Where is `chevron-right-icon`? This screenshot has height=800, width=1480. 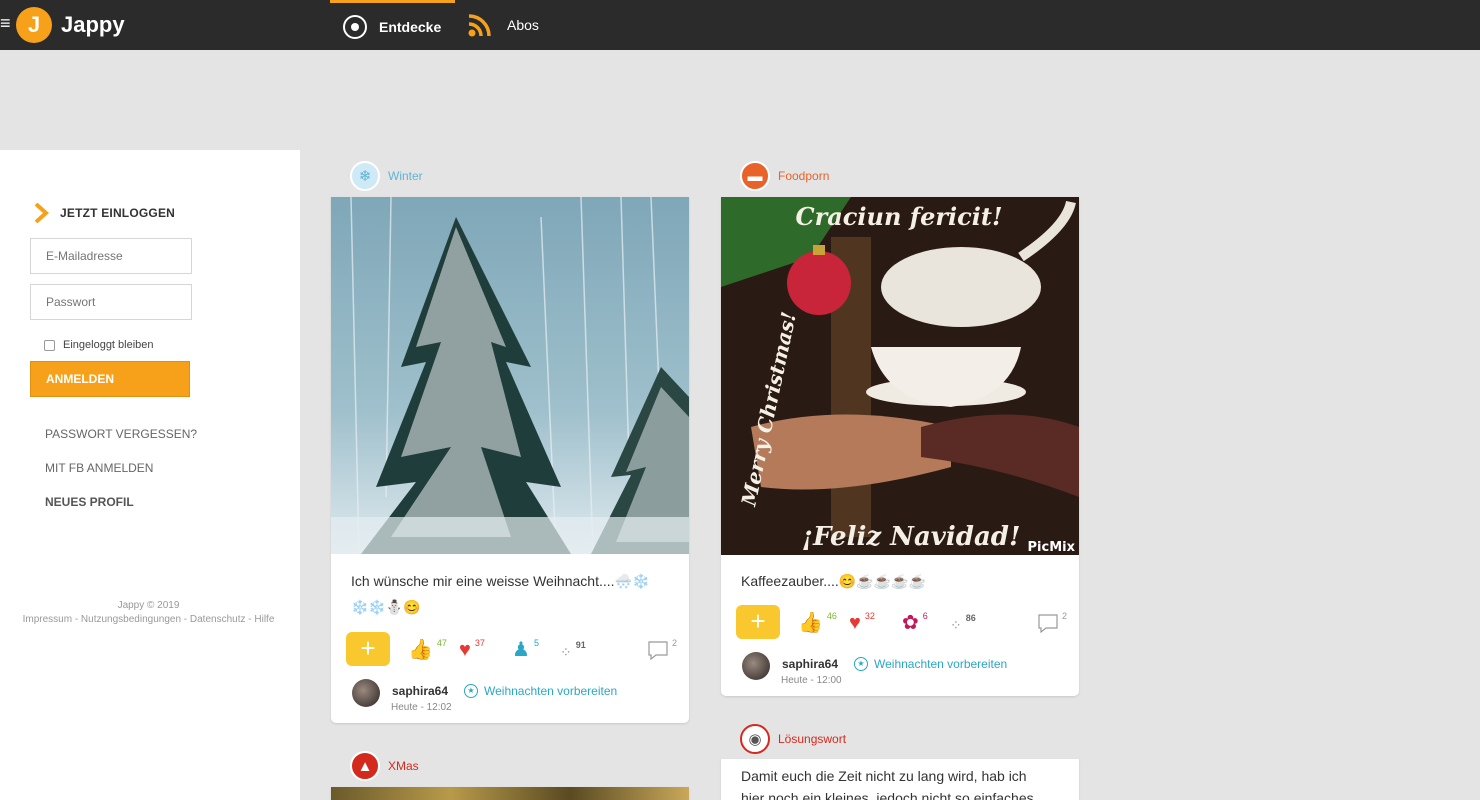 chevron-right-icon is located at coordinates (41, 213).